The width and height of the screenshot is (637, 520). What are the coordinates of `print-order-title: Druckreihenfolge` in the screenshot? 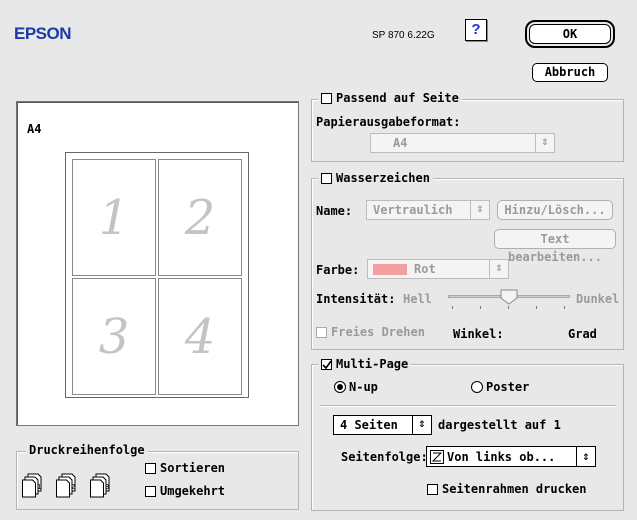 It's located at (87, 450).